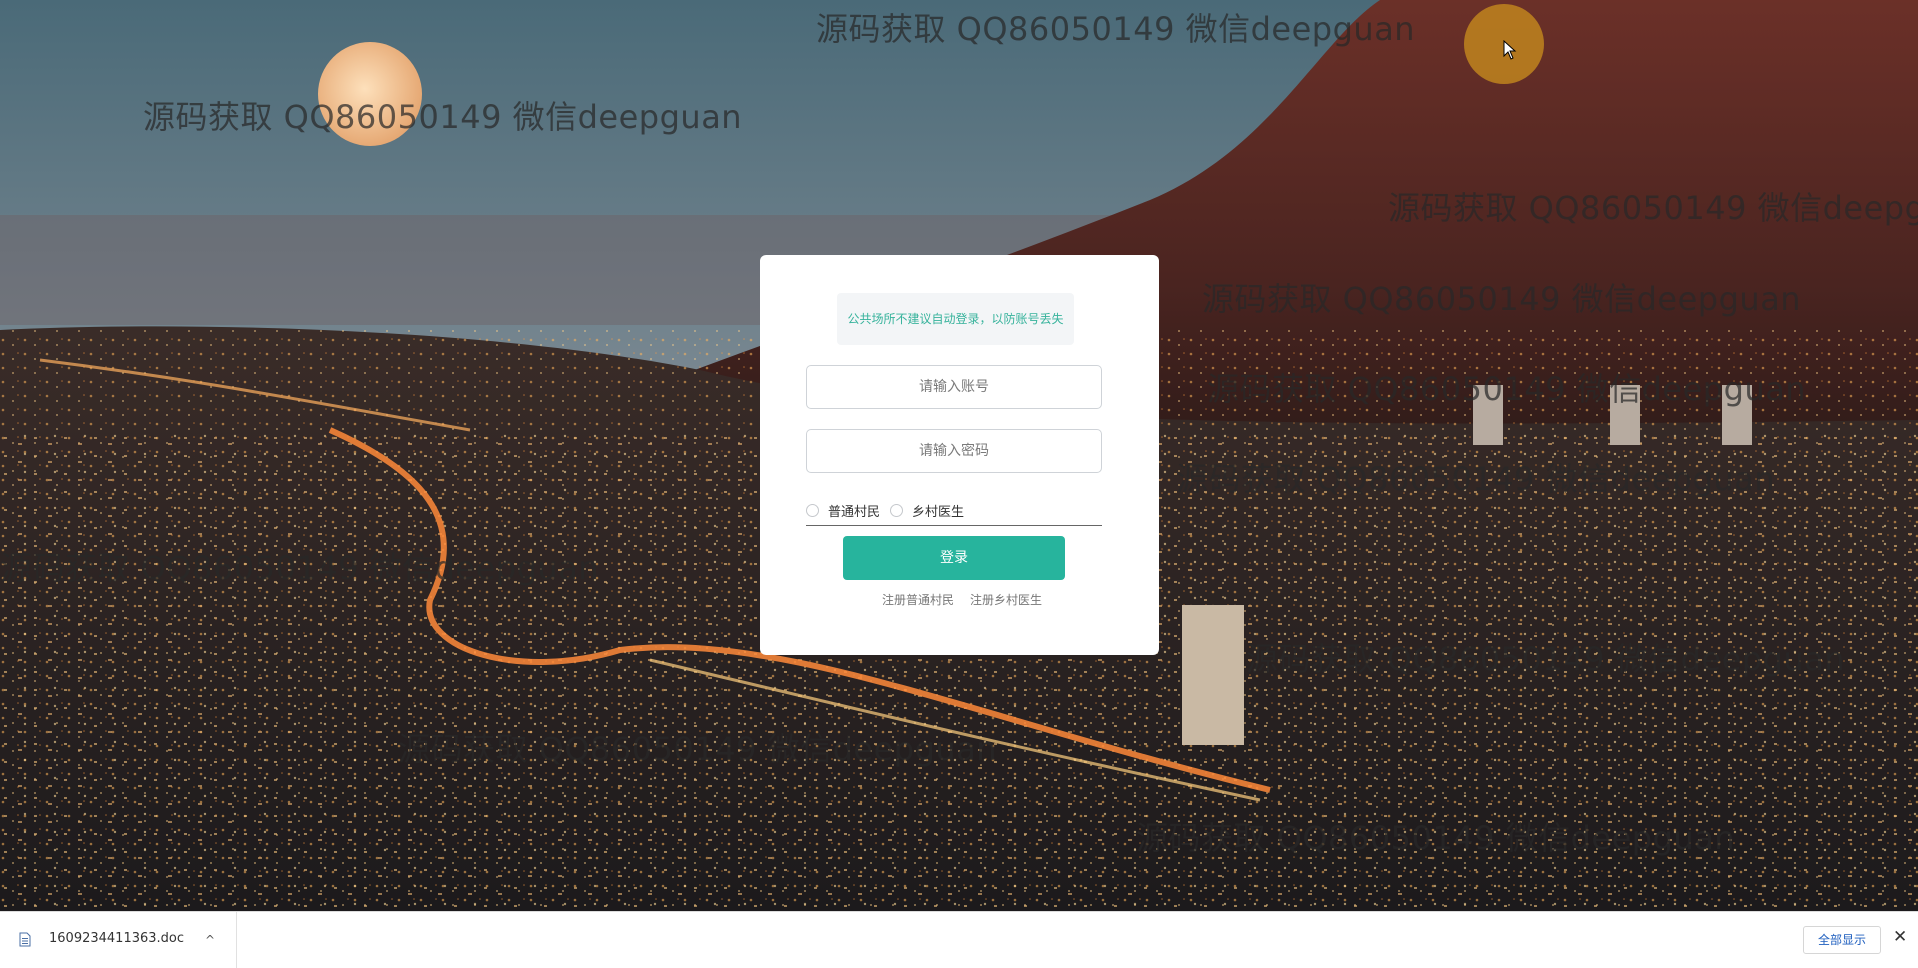 The image size is (1918, 968). What do you see at coordinates (1900, 937) in the screenshot?
I see `close-icon: ✕` at bounding box center [1900, 937].